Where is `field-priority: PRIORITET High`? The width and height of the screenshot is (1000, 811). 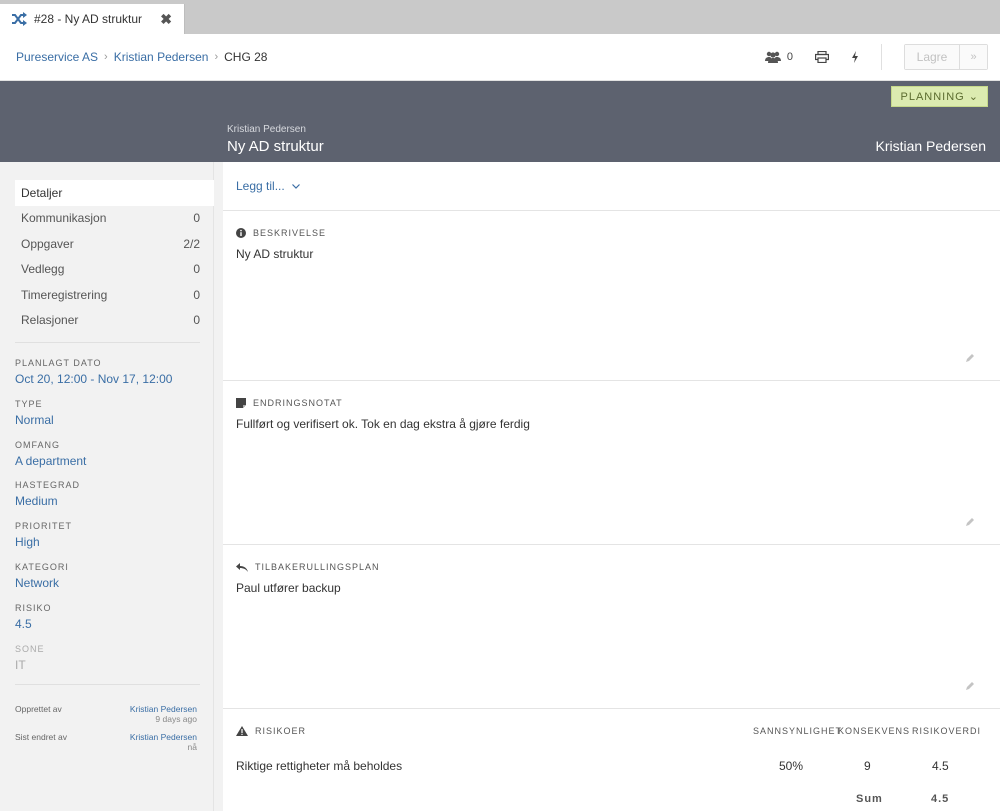 field-priority: PRIORITET High is located at coordinates (110, 541).